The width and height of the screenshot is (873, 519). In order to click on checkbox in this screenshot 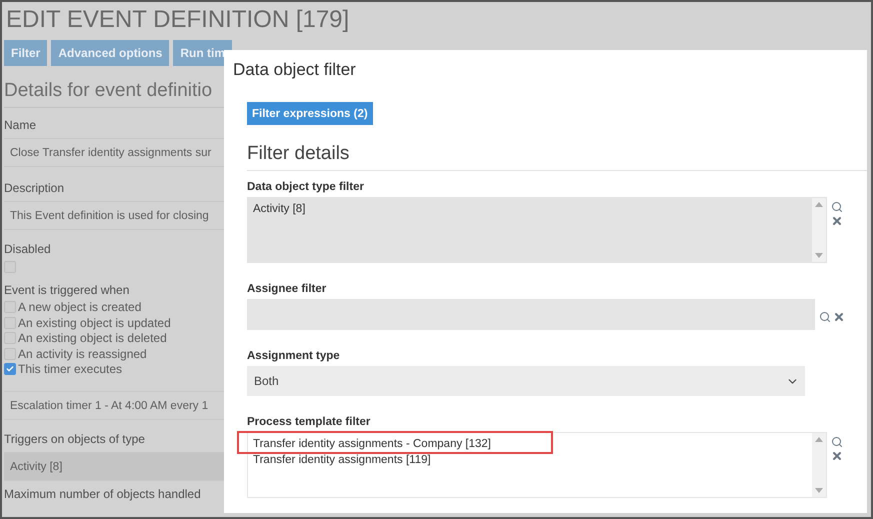, I will do `click(10, 369)`.